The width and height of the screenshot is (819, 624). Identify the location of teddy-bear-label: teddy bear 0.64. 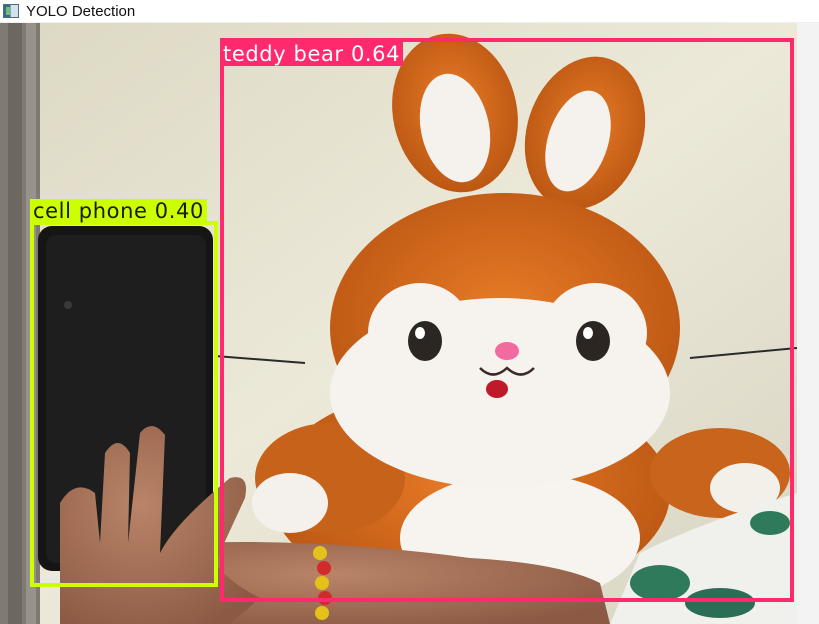
(312, 54).